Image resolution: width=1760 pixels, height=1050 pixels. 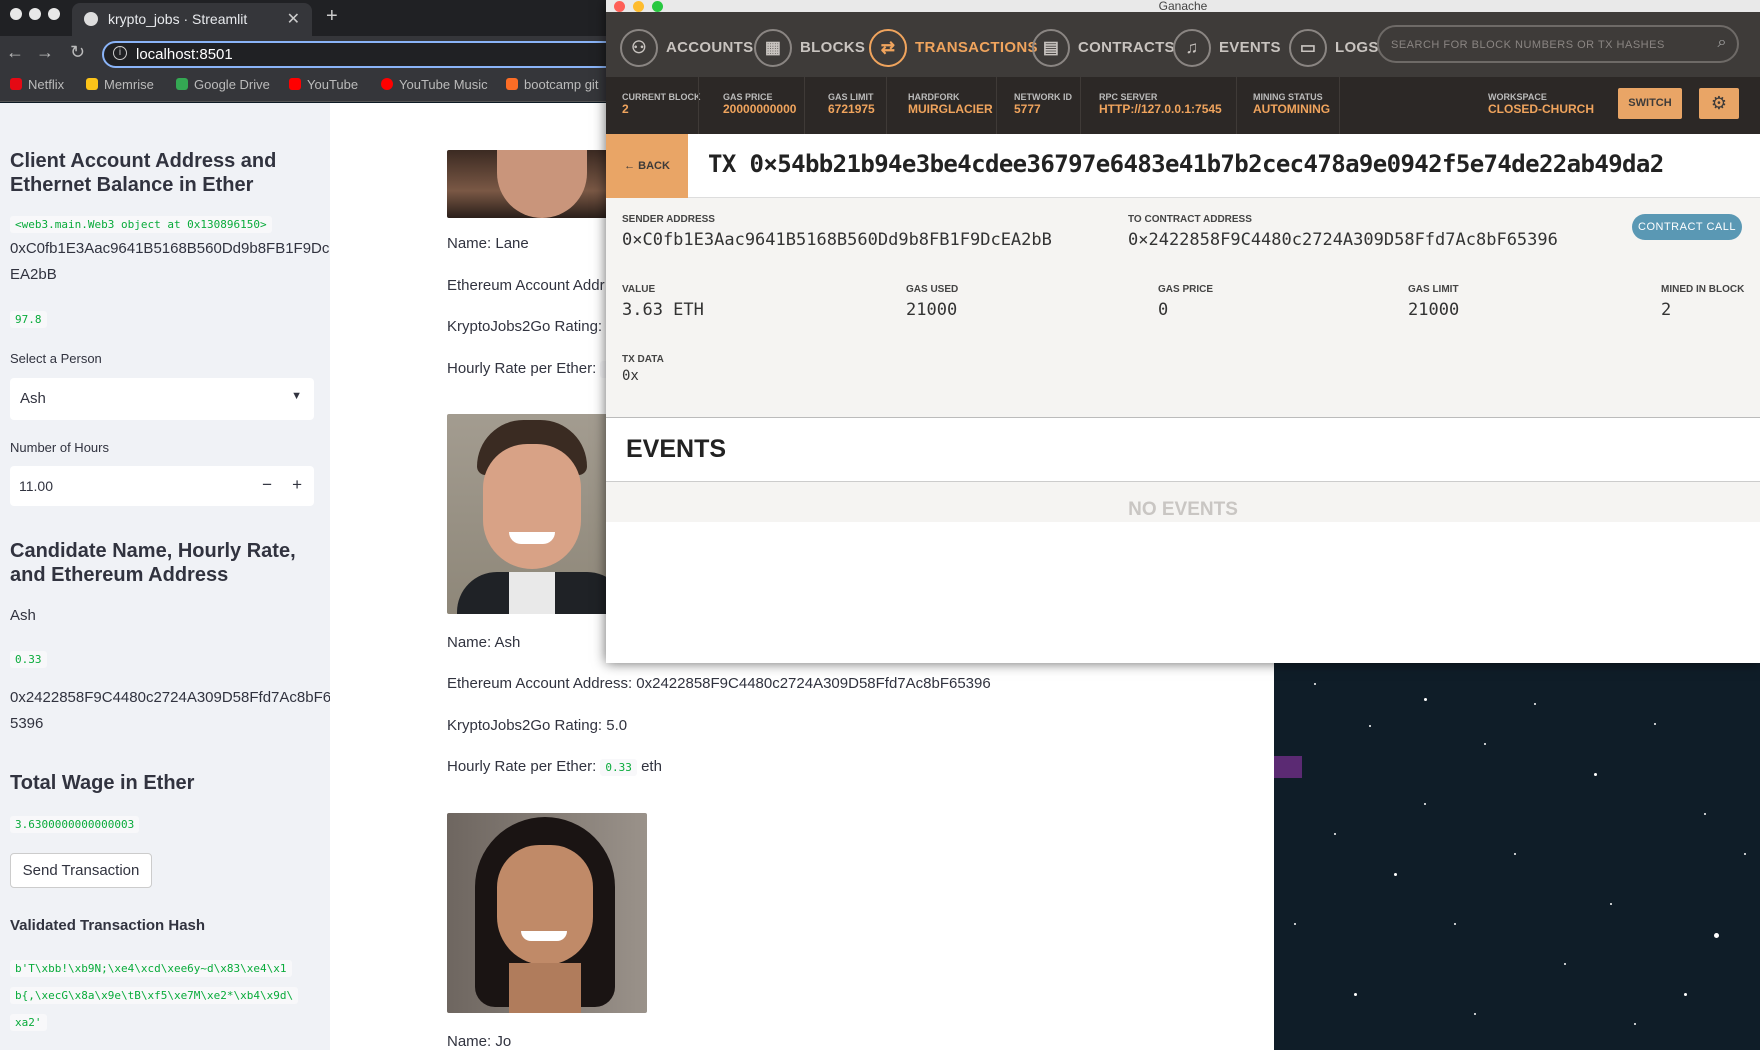 What do you see at coordinates (37, 84) in the screenshot?
I see `bookmark-netflix: Netflix` at bounding box center [37, 84].